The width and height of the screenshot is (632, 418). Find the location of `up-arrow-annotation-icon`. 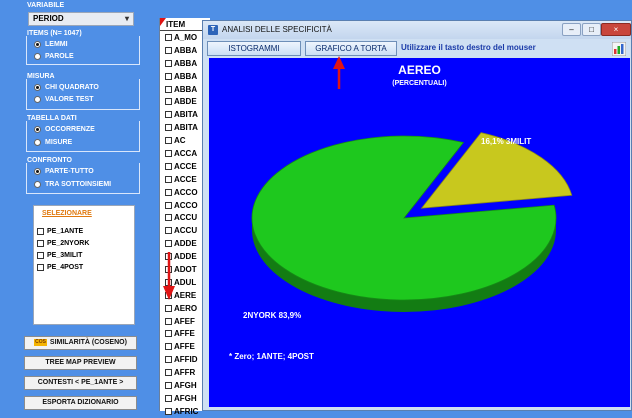

up-arrow-annotation-icon is located at coordinates (339, 72).